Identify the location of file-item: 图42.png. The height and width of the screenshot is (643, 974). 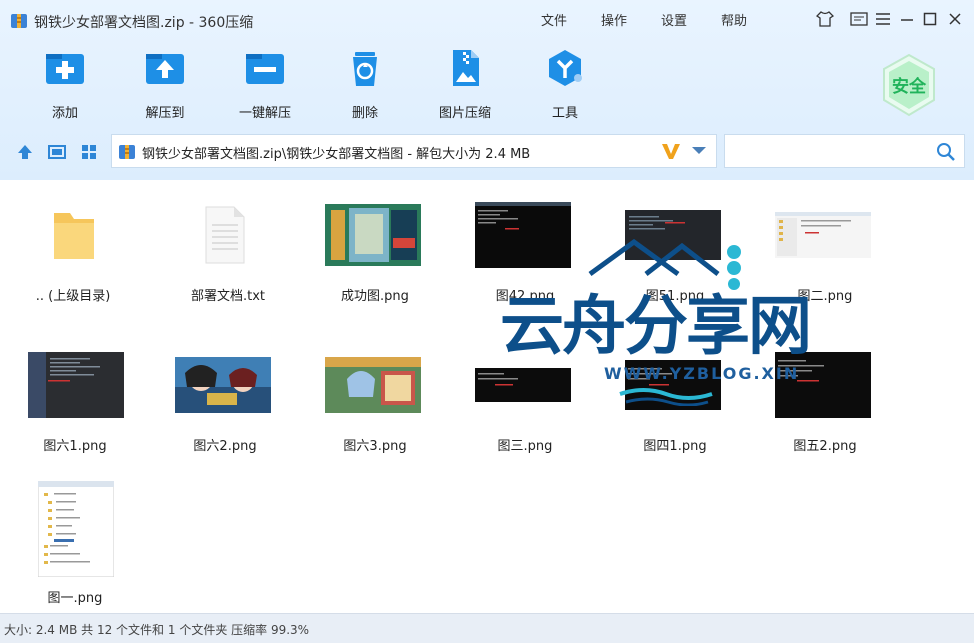
(515, 246).